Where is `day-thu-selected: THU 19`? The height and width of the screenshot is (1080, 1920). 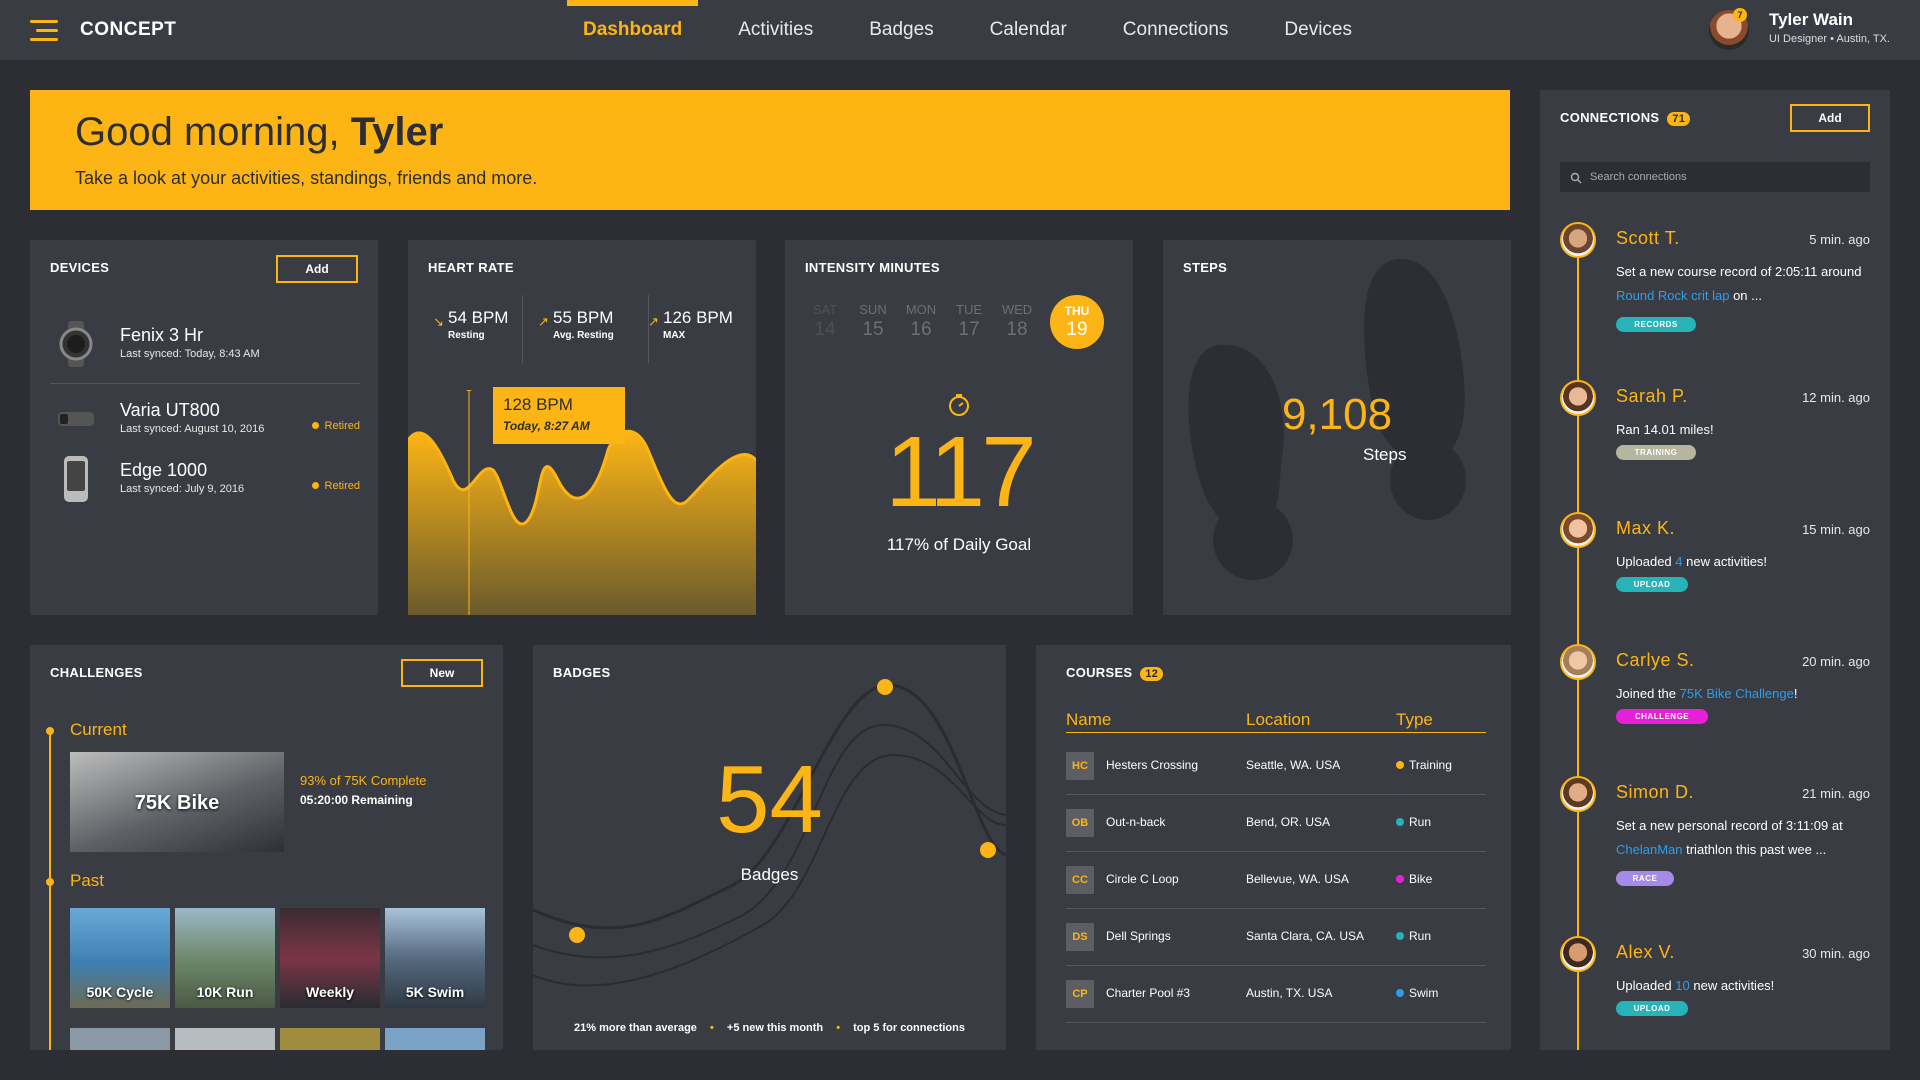
day-thu-selected: THU 19 is located at coordinates (1077, 322).